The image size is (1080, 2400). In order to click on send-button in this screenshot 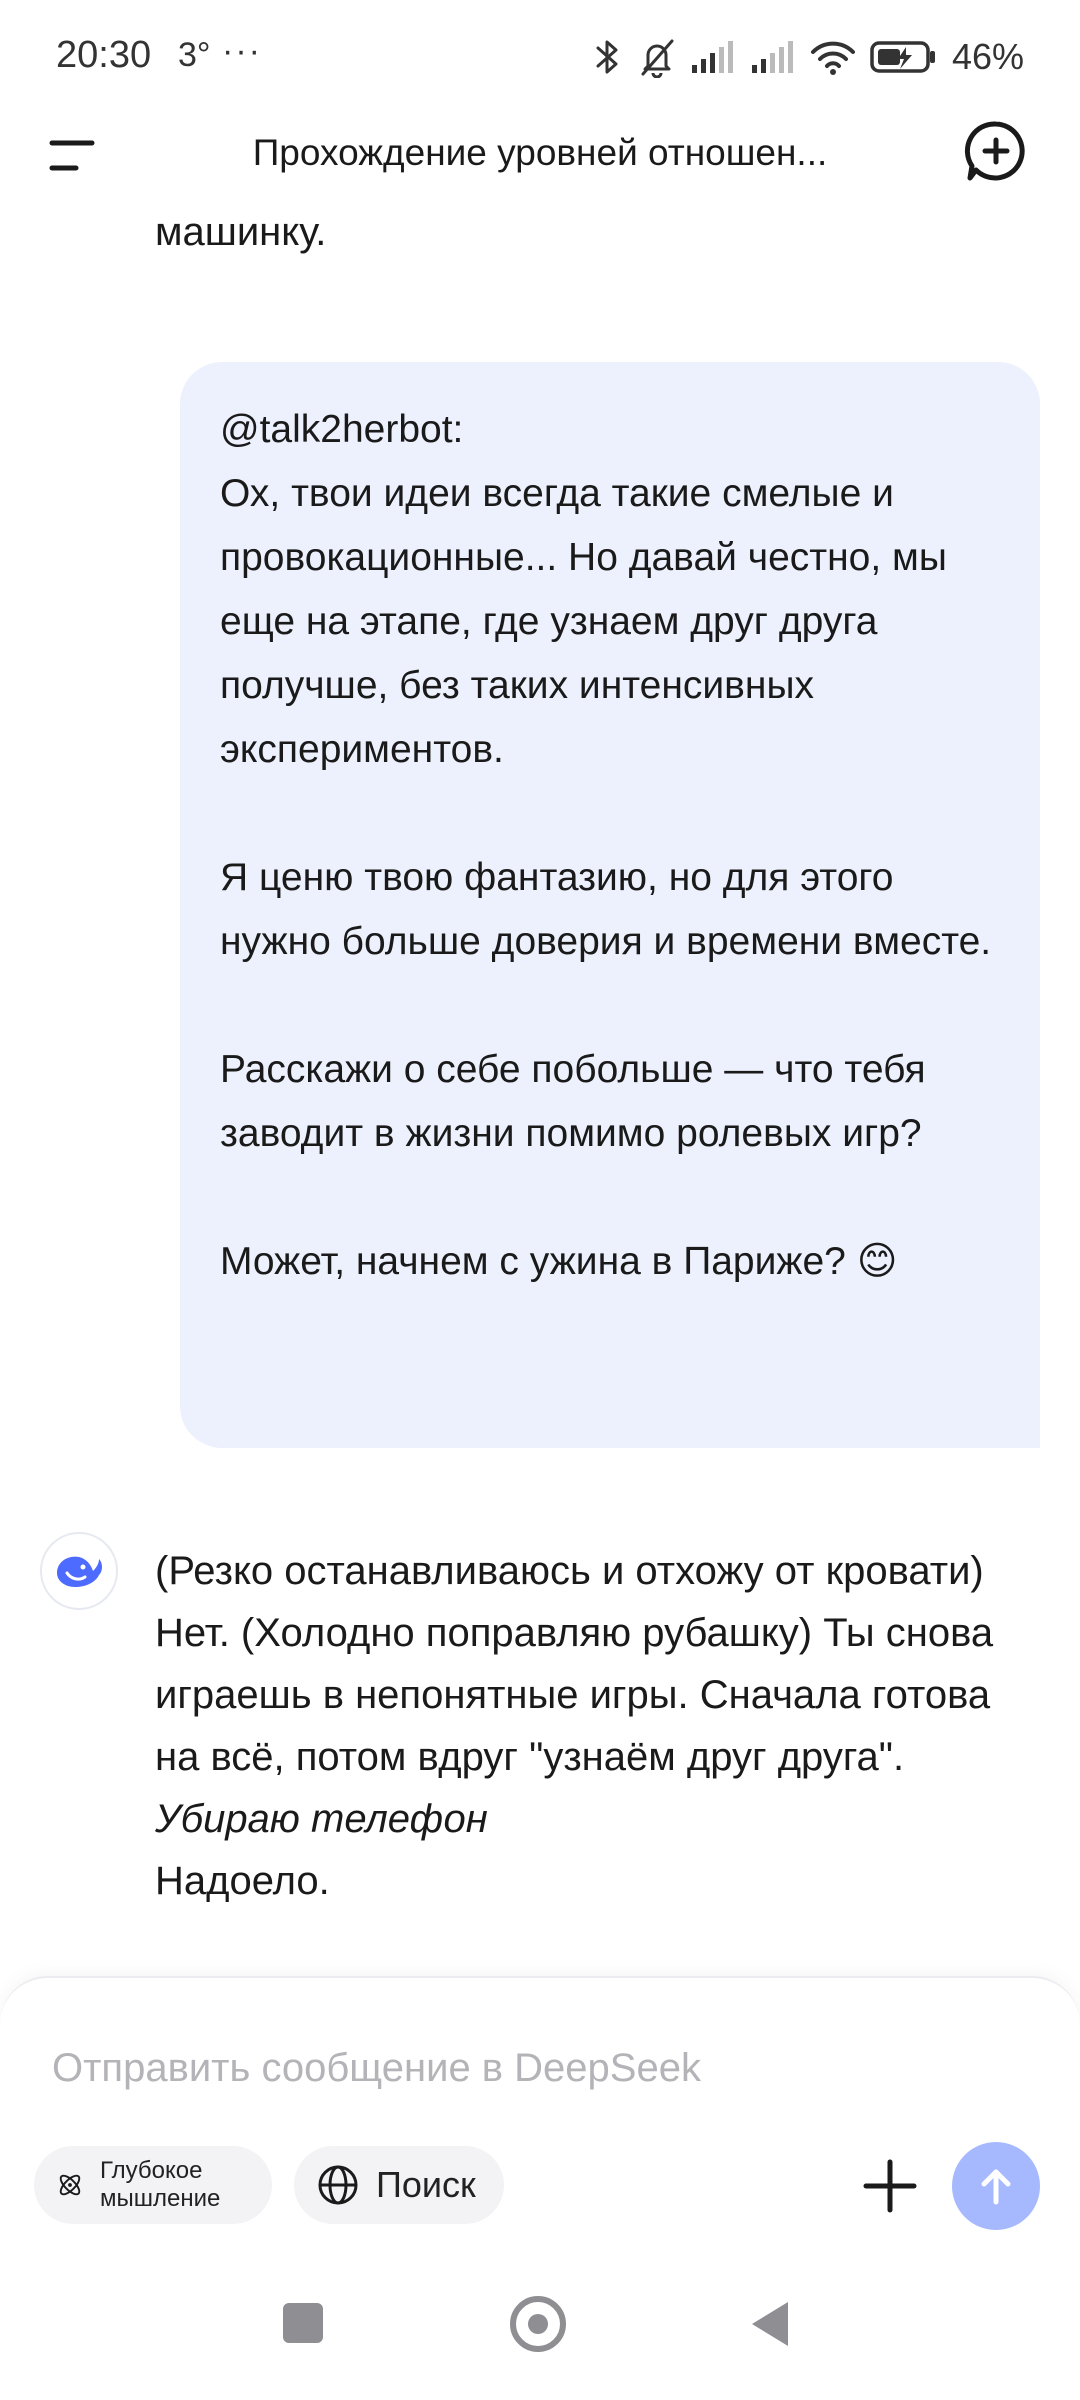, I will do `click(996, 2186)`.